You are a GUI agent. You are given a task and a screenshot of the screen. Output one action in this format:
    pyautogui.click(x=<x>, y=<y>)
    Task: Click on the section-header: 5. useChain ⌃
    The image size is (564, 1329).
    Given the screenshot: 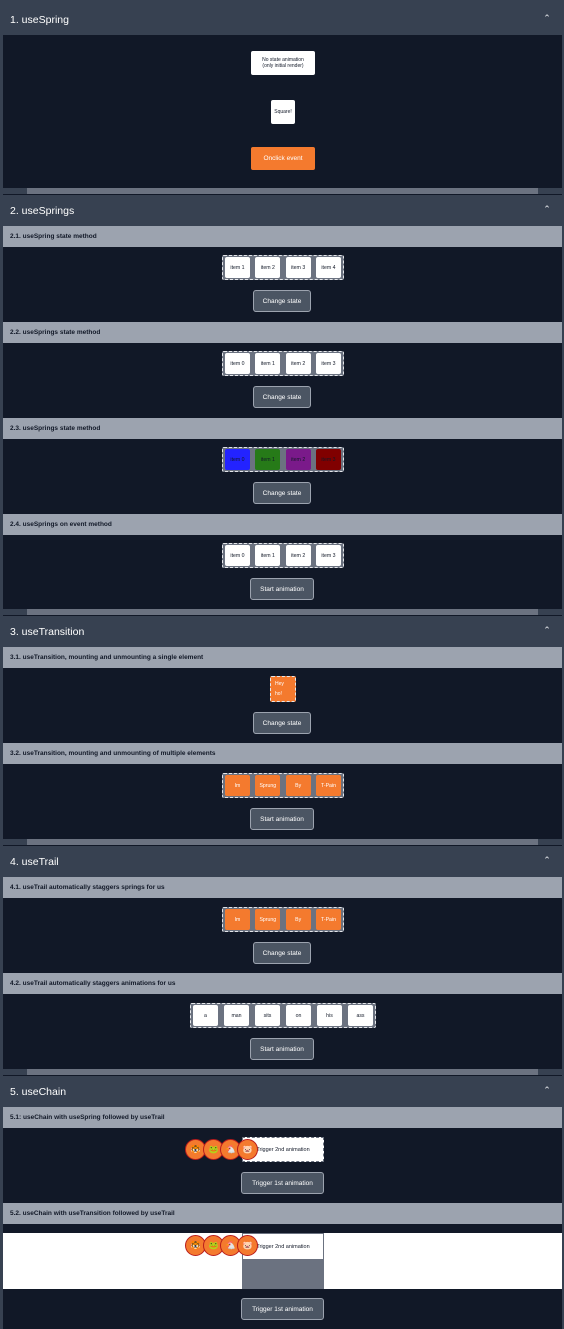 What is the action you would take?
    pyautogui.click(x=282, y=1092)
    